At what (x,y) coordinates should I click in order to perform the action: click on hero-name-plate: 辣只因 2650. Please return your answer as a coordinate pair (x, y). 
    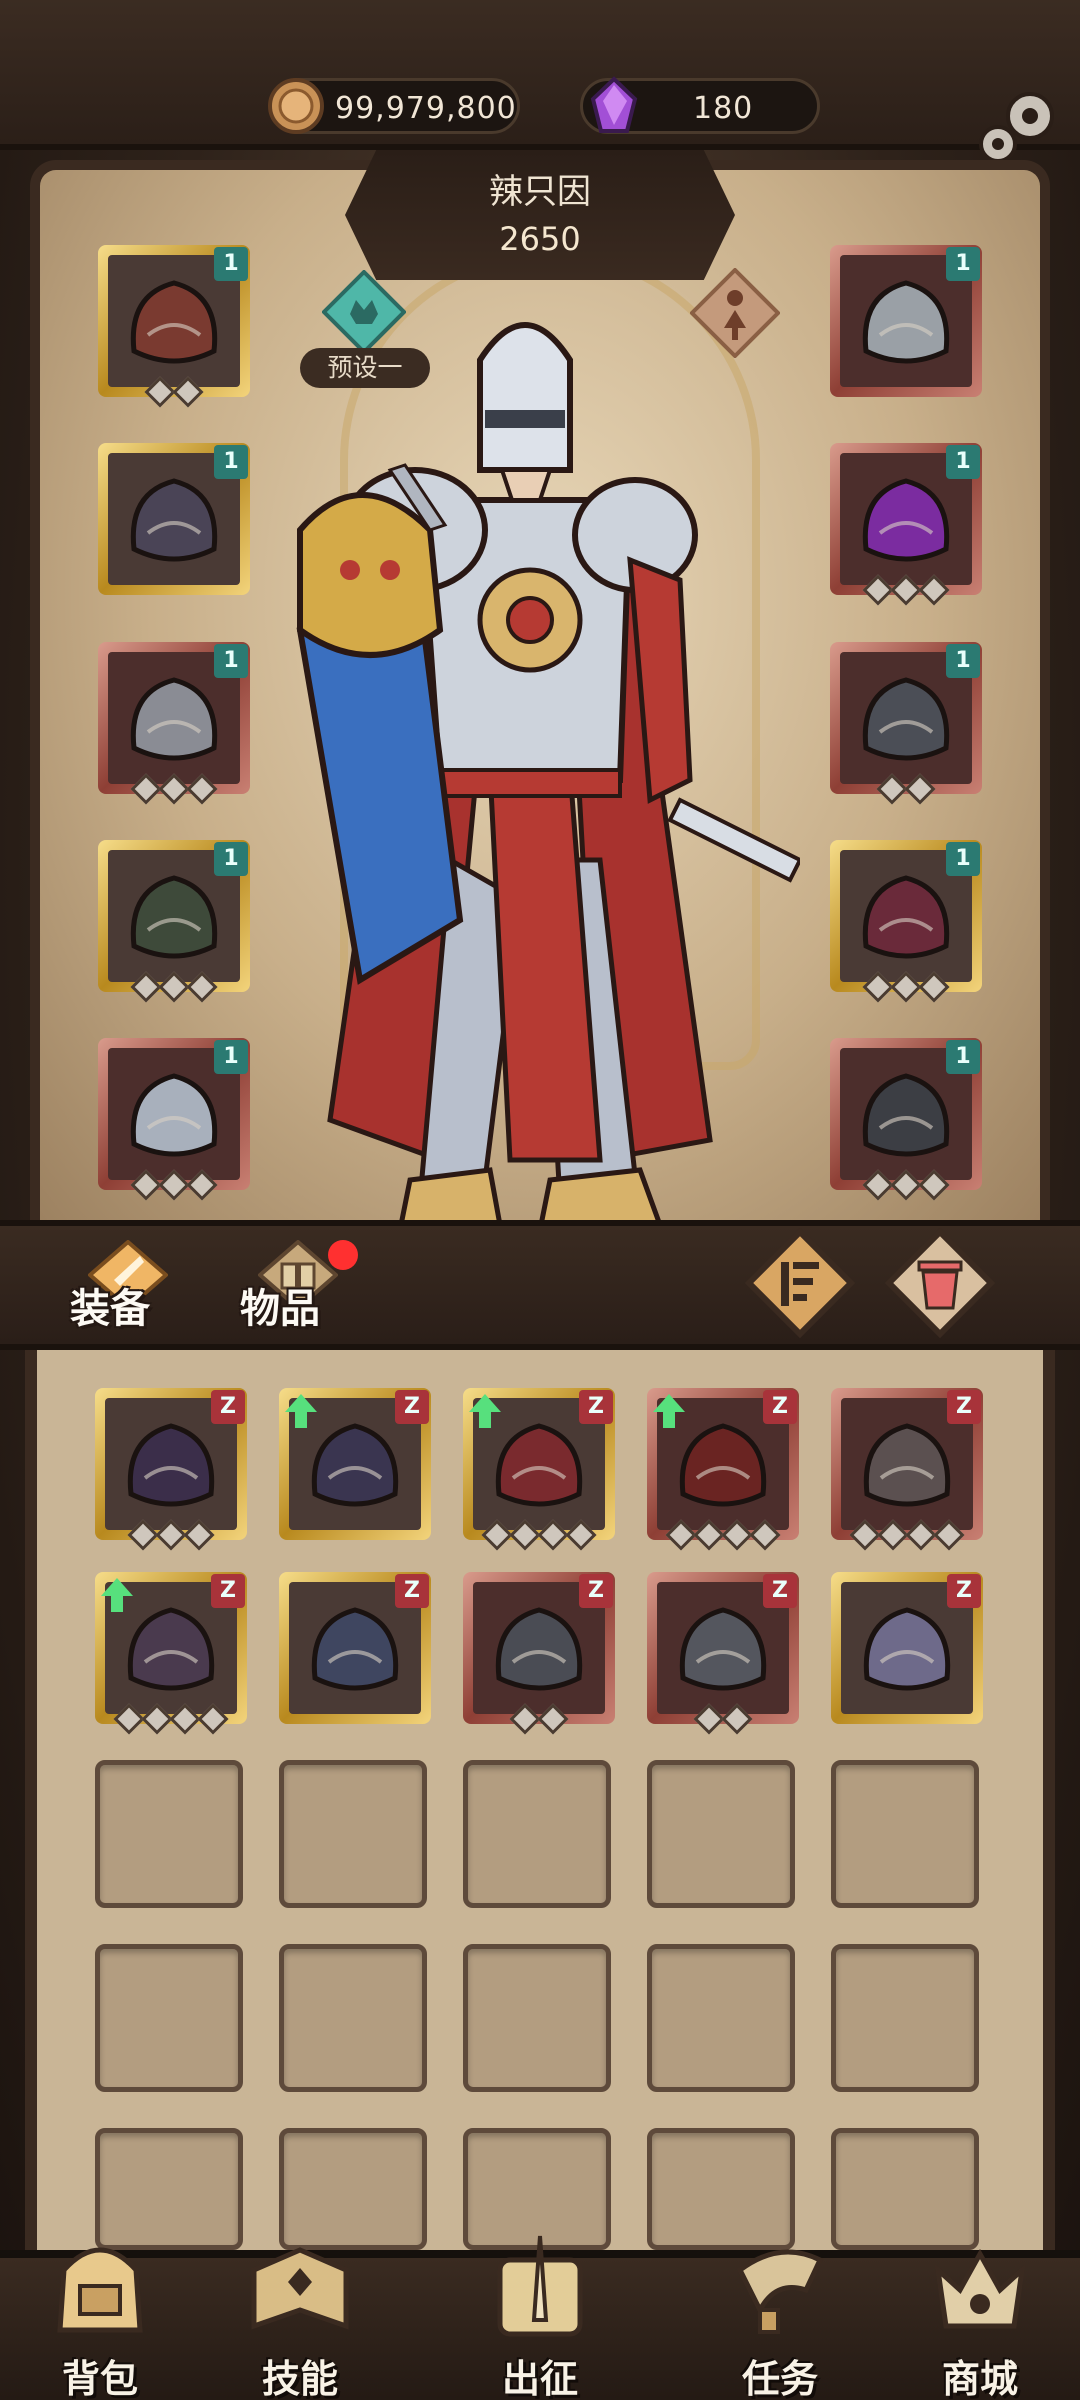
    Looking at the image, I should click on (540, 215).